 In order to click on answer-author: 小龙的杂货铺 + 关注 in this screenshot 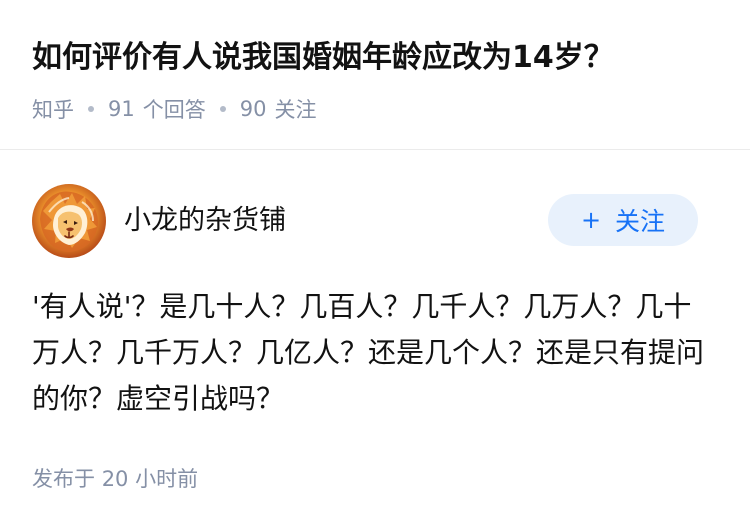, I will do `click(375, 222)`.